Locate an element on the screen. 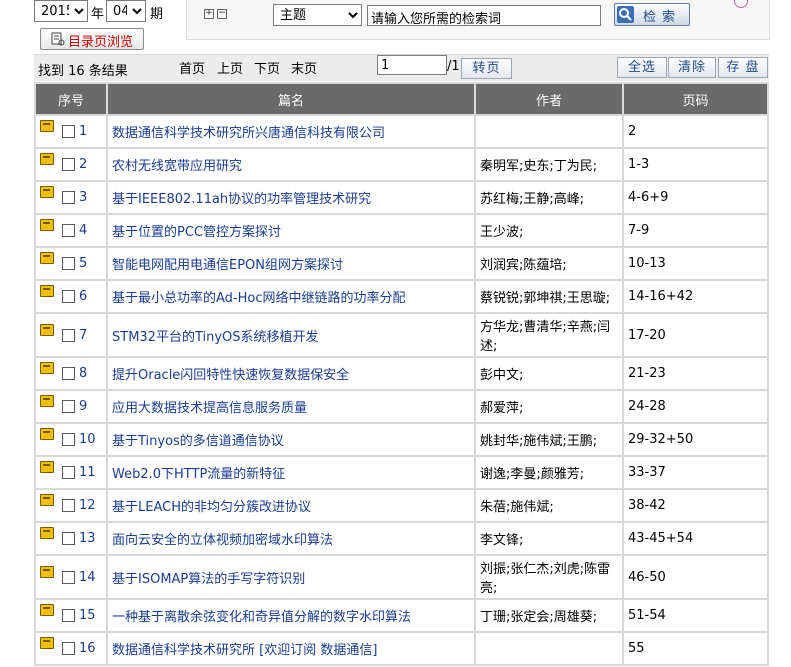 The height and width of the screenshot is (667, 791). book-icon is located at coordinates (58, 39).